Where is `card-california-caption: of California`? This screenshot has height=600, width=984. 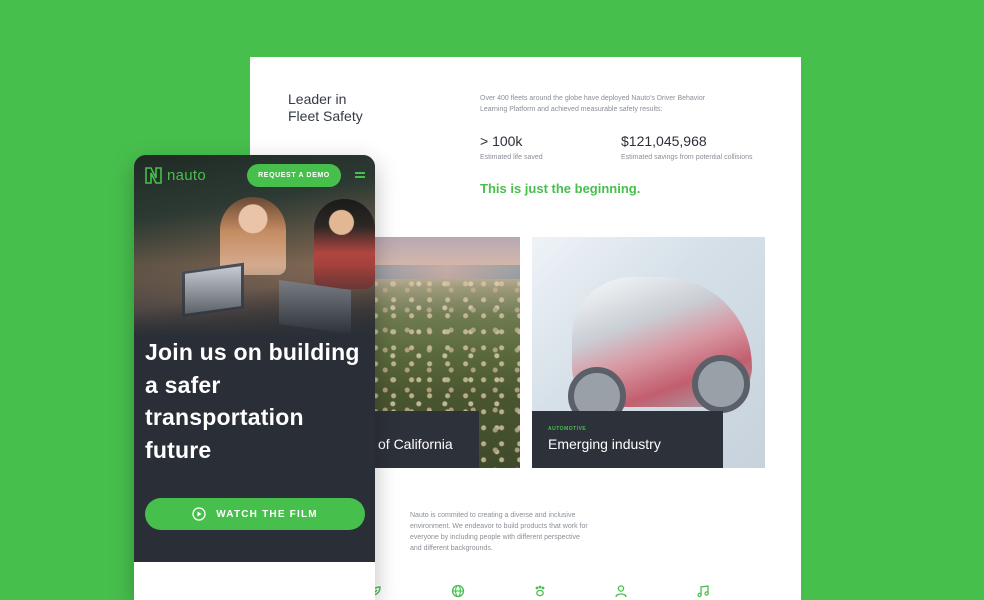
card-california-caption: of California is located at coordinates (425, 439).